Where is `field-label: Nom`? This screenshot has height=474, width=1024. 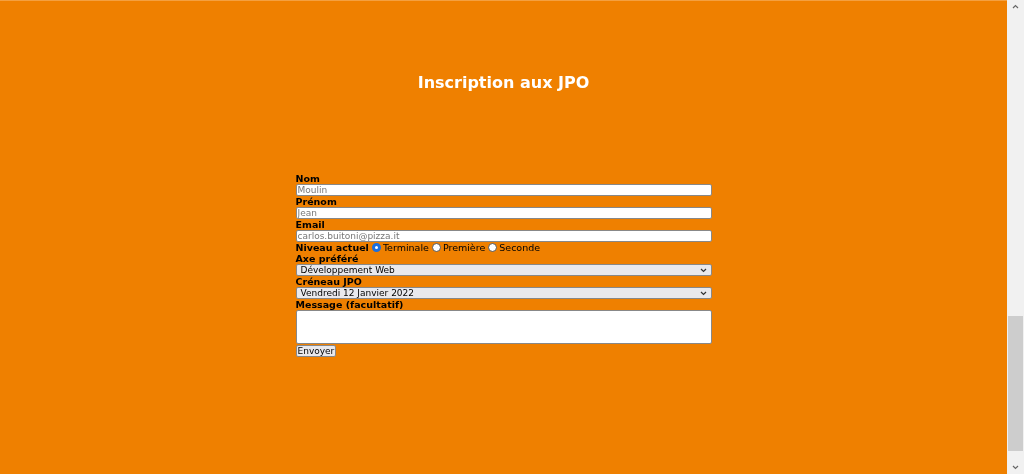 field-label: Nom is located at coordinates (307, 178).